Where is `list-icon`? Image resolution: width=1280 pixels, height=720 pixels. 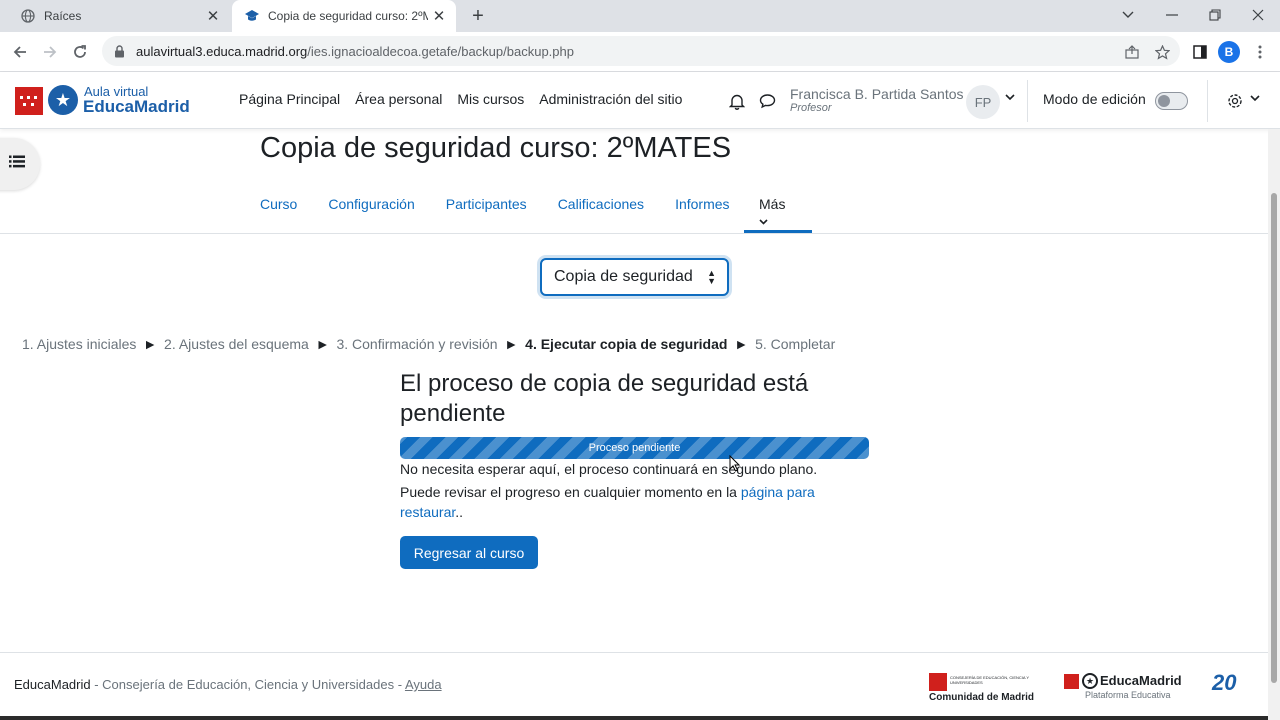 list-icon is located at coordinates (17, 164).